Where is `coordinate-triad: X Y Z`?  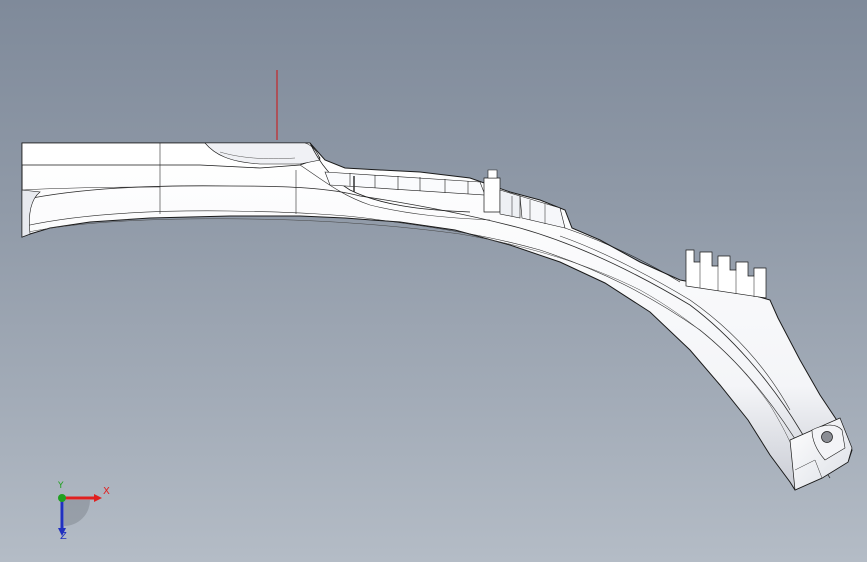
coordinate-triad: X Y Z is located at coordinates (83, 512).